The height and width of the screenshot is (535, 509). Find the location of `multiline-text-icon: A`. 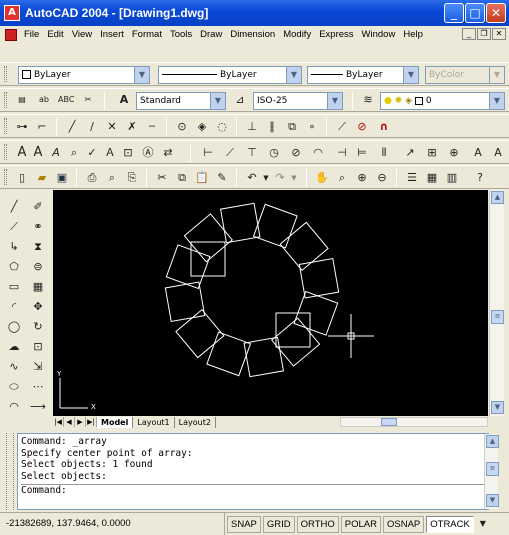

multiline-text-icon: A is located at coordinates (22, 153).